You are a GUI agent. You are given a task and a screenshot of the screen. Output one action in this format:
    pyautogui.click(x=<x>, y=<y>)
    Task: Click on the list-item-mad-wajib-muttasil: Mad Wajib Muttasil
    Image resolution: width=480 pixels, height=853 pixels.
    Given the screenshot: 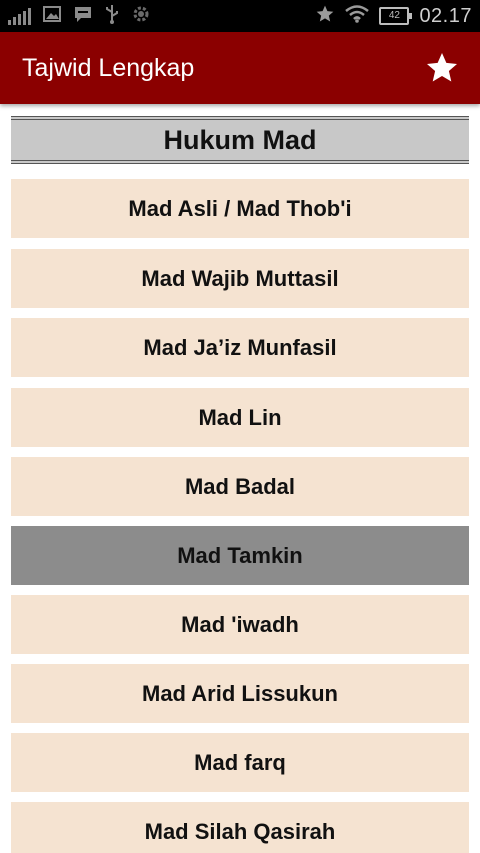 What is the action you would take?
    pyautogui.click(x=240, y=278)
    